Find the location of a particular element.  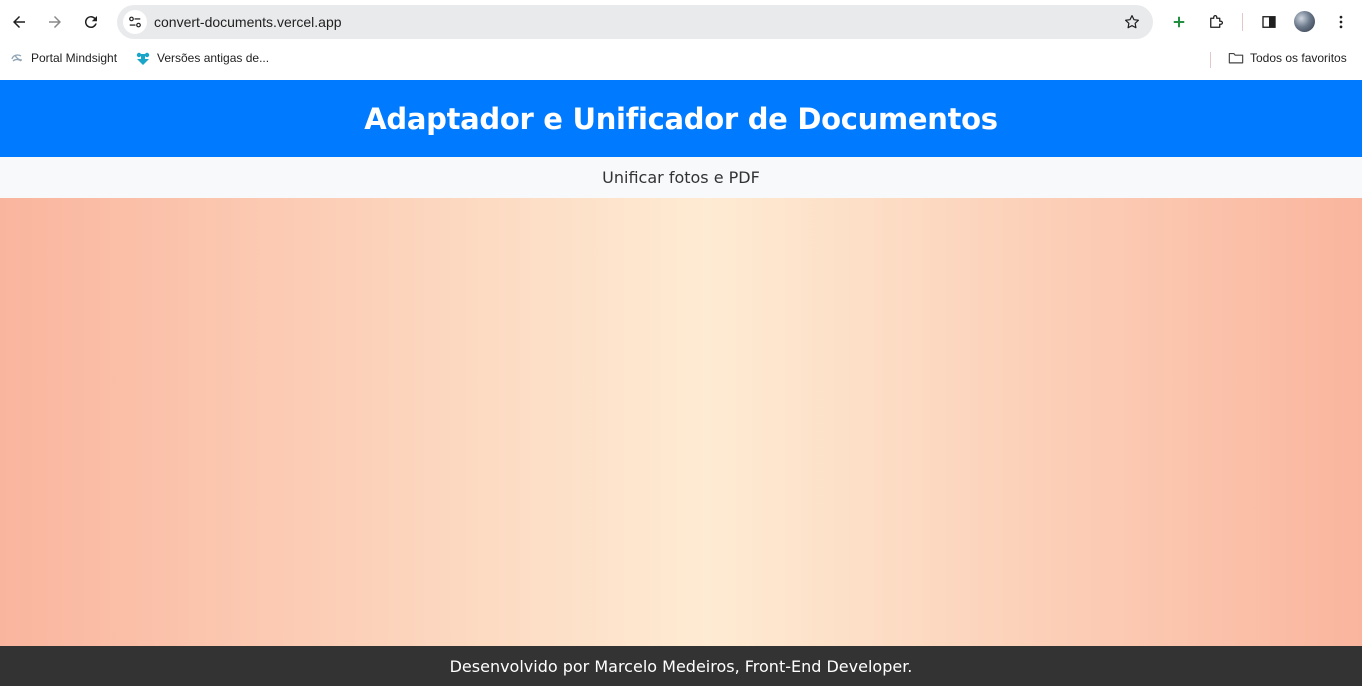

page-header: Adaptador e Unificador de Documentos is located at coordinates (681, 118).